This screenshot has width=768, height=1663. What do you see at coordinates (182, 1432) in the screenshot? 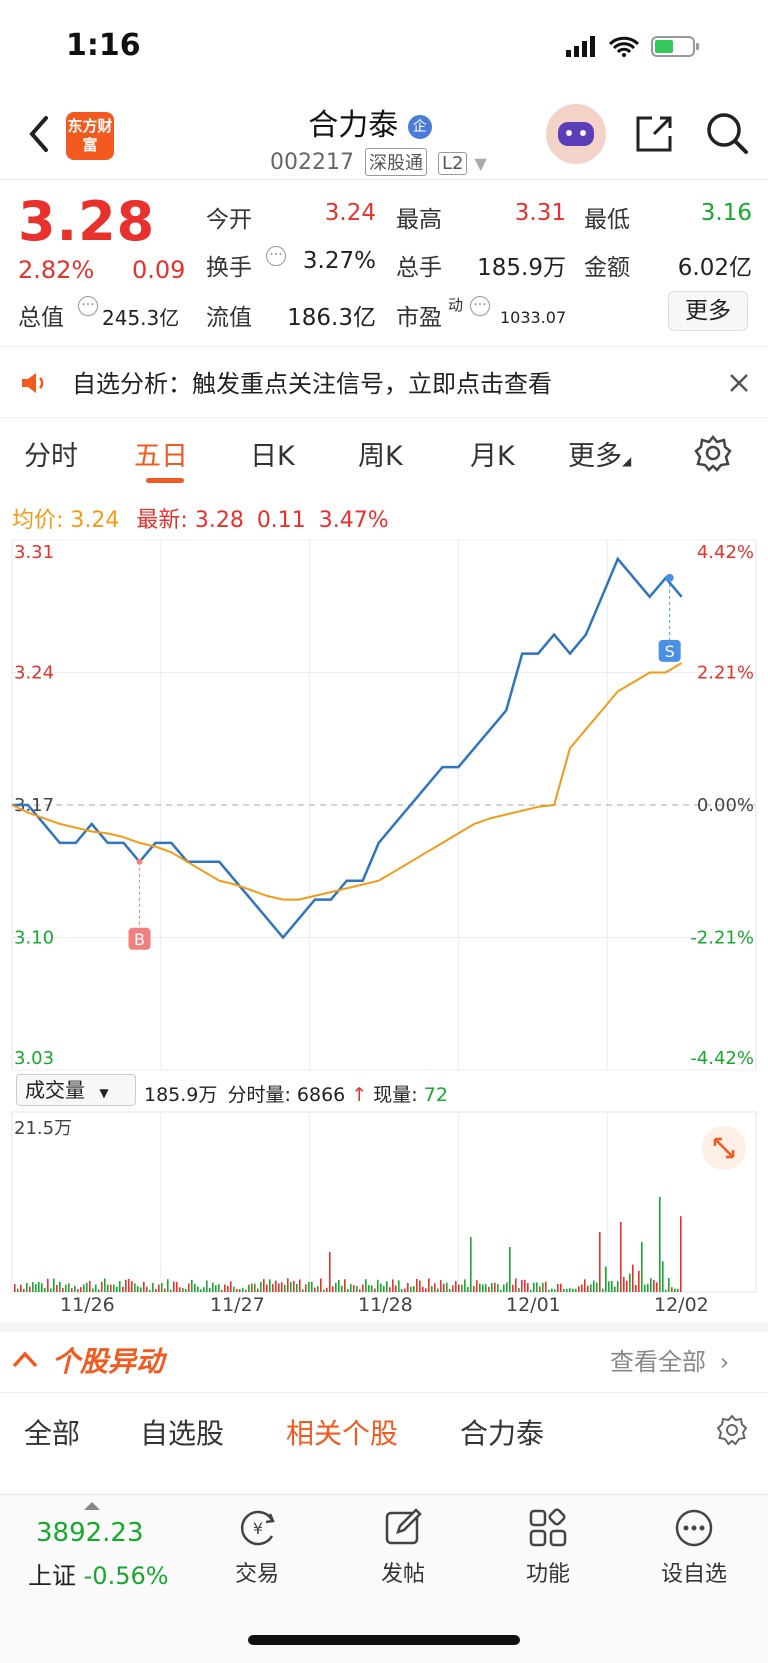
I see `subtab-watchlist: 自选股` at bounding box center [182, 1432].